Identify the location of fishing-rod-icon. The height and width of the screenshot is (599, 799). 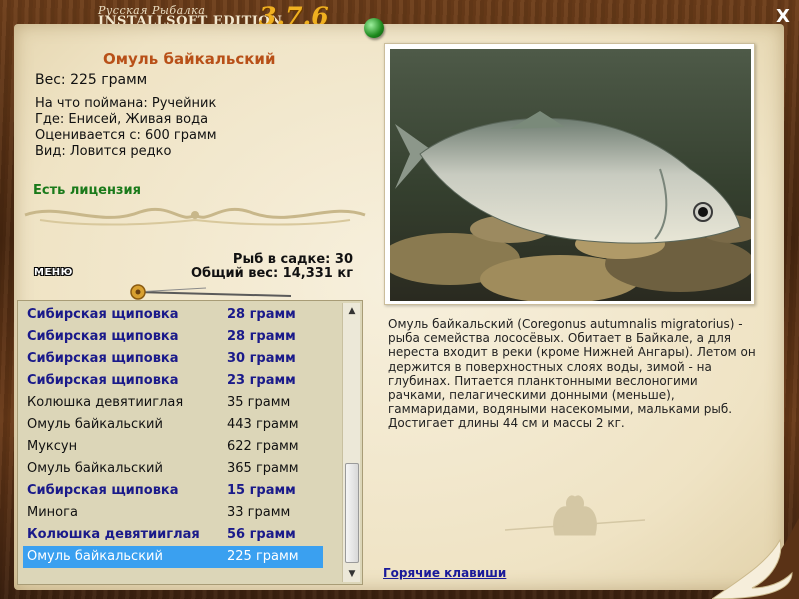
(211, 292).